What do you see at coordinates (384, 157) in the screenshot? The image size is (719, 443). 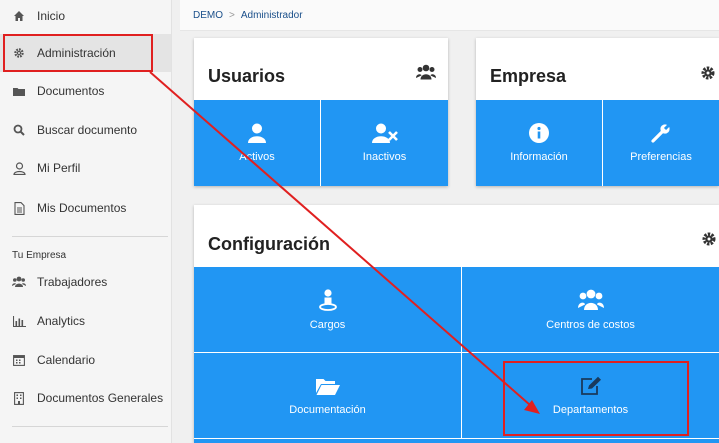 I see `tile-label: Inactivos` at bounding box center [384, 157].